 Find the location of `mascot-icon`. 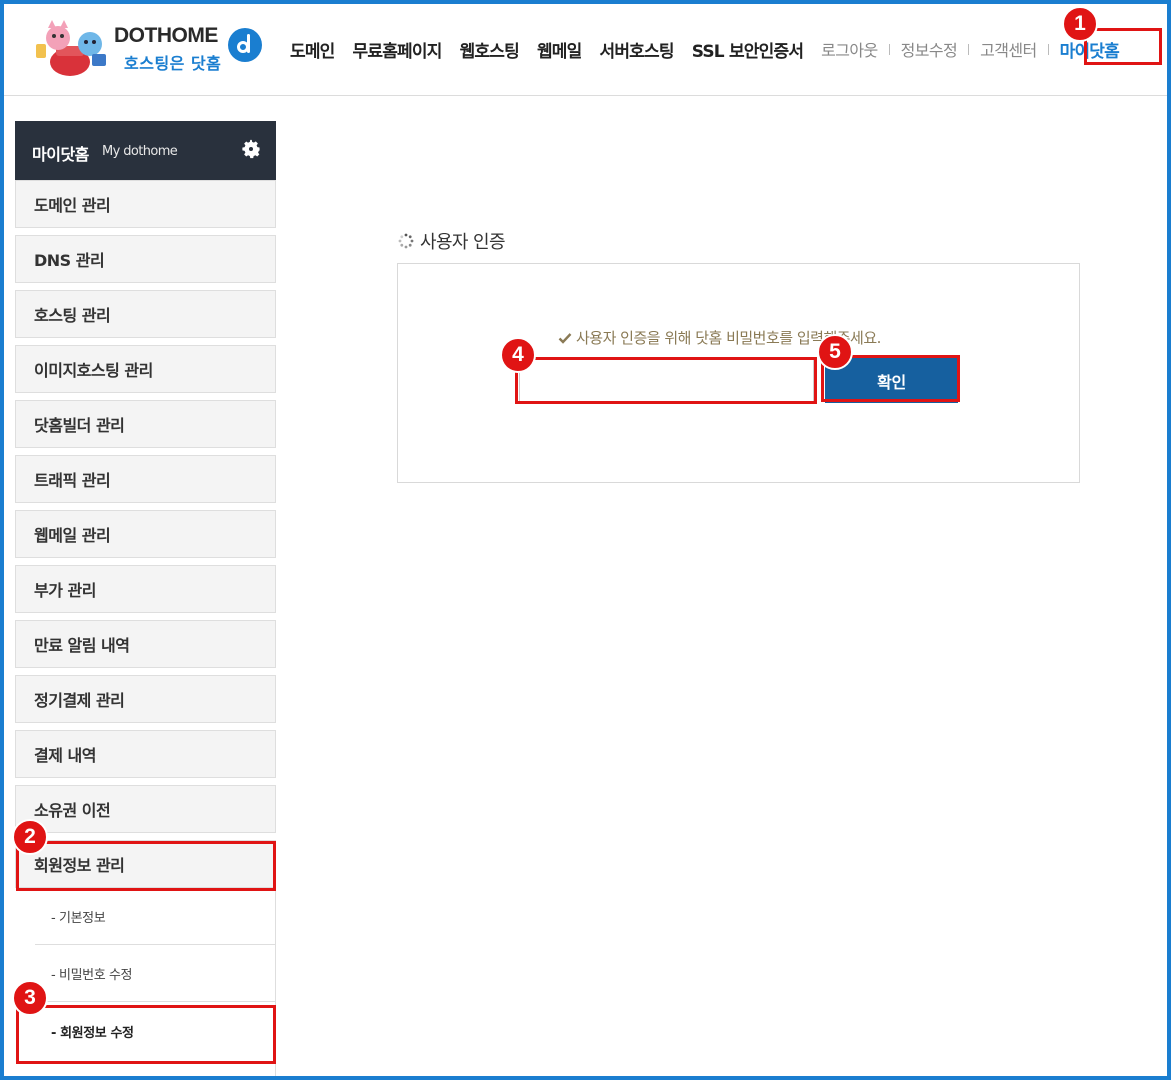

mascot-icon is located at coordinates (71, 48).